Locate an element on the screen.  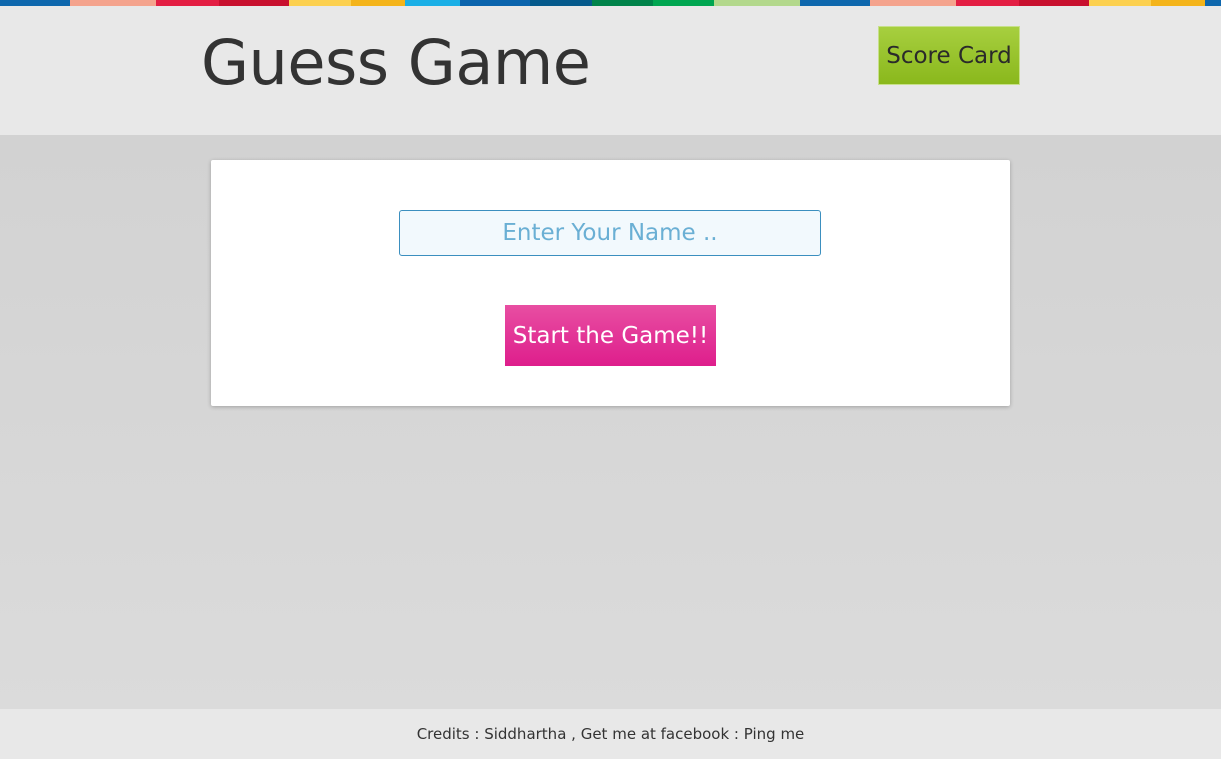
credits-label: Credits : is located at coordinates (450, 734).